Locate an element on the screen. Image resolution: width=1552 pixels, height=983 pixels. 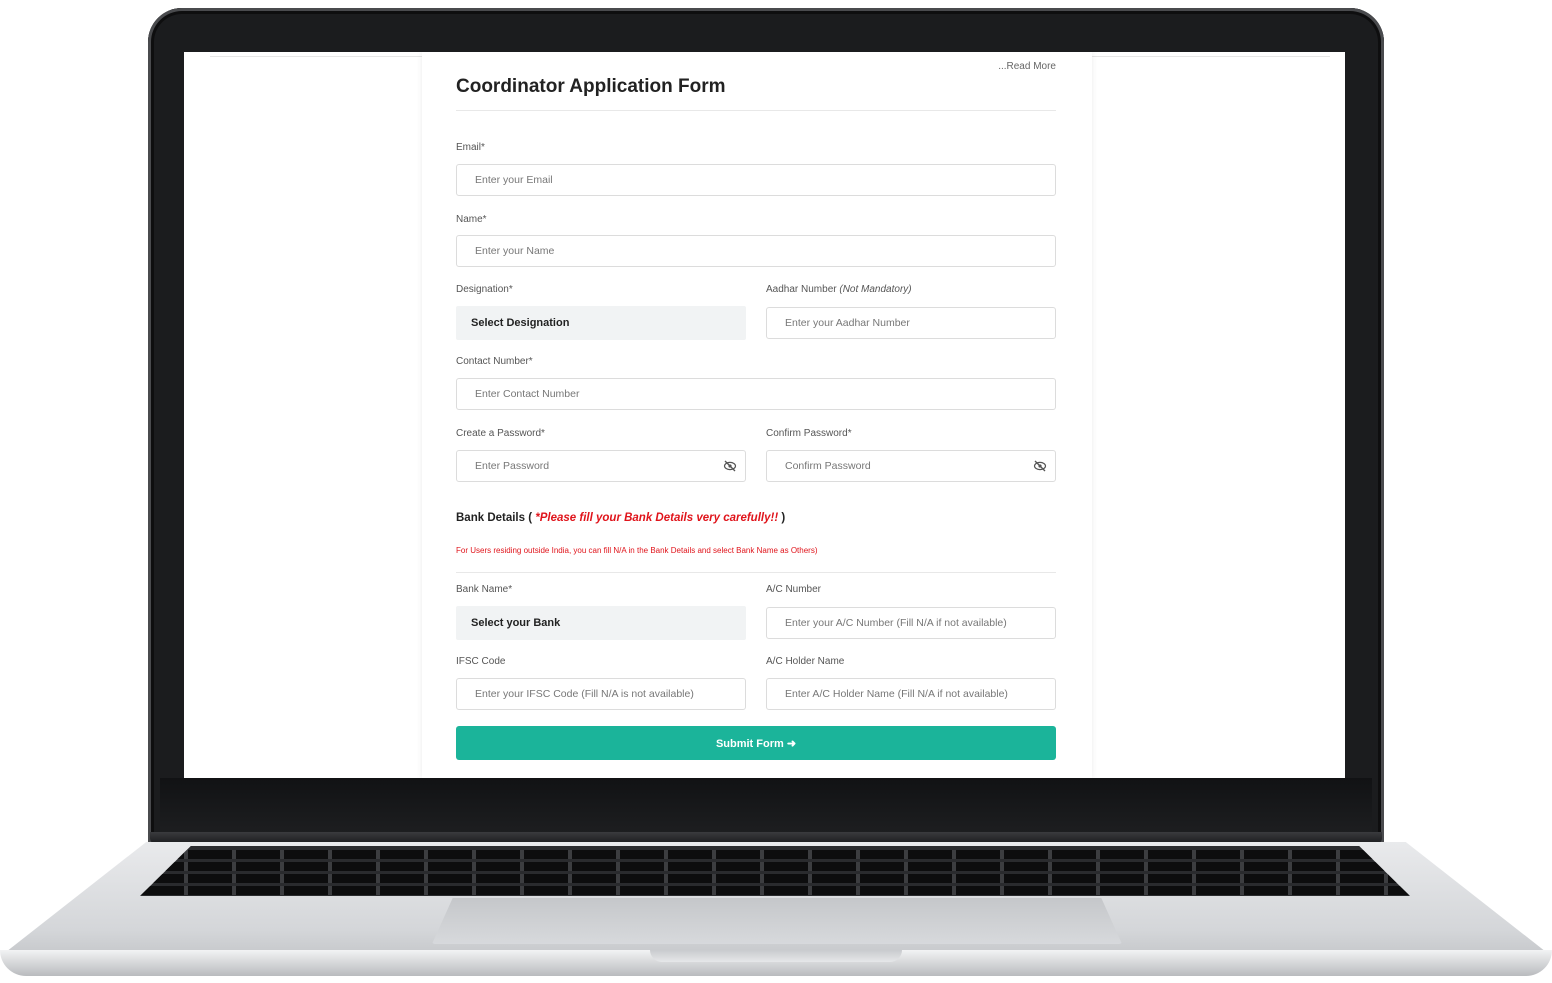
aadhar-label: Aadhar Number (Not Mandatory) is located at coordinates (839, 289).